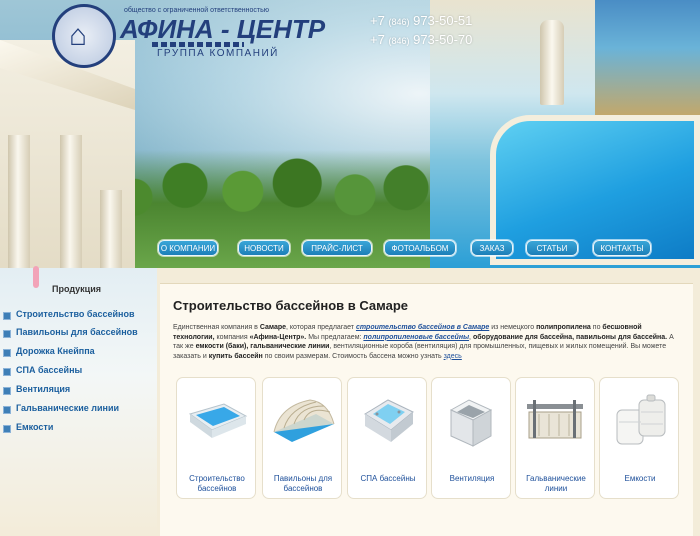 The height and width of the screenshot is (536, 700). What do you see at coordinates (641, 419) in the screenshot?
I see `tank-icon` at bounding box center [641, 419].